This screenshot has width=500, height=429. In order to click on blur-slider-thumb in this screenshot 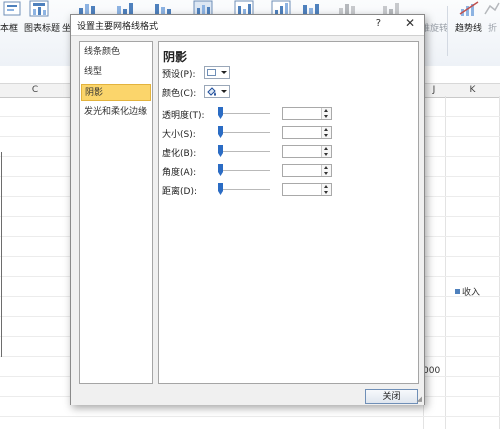, I will do `click(220, 151)`.